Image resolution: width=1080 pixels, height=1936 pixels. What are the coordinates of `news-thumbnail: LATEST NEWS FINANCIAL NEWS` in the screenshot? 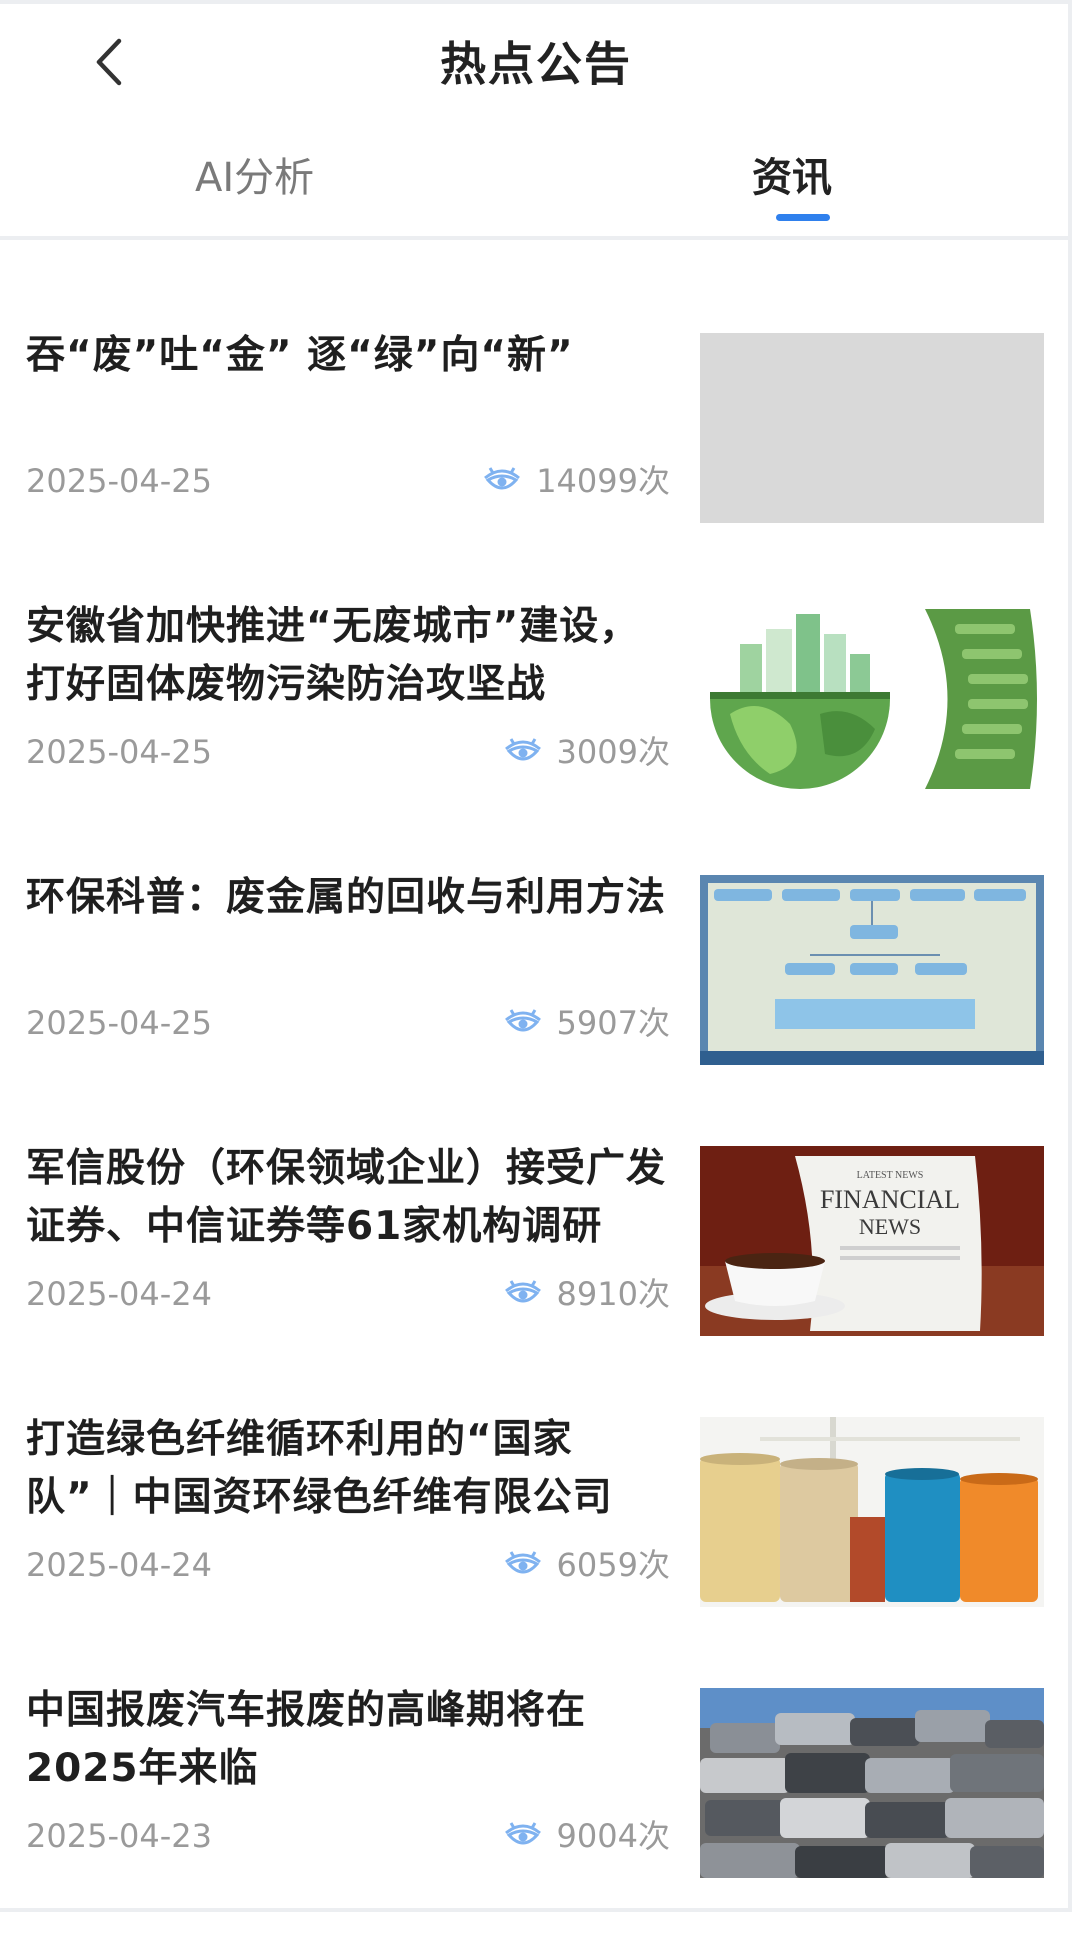 It's located at (872, 1241).